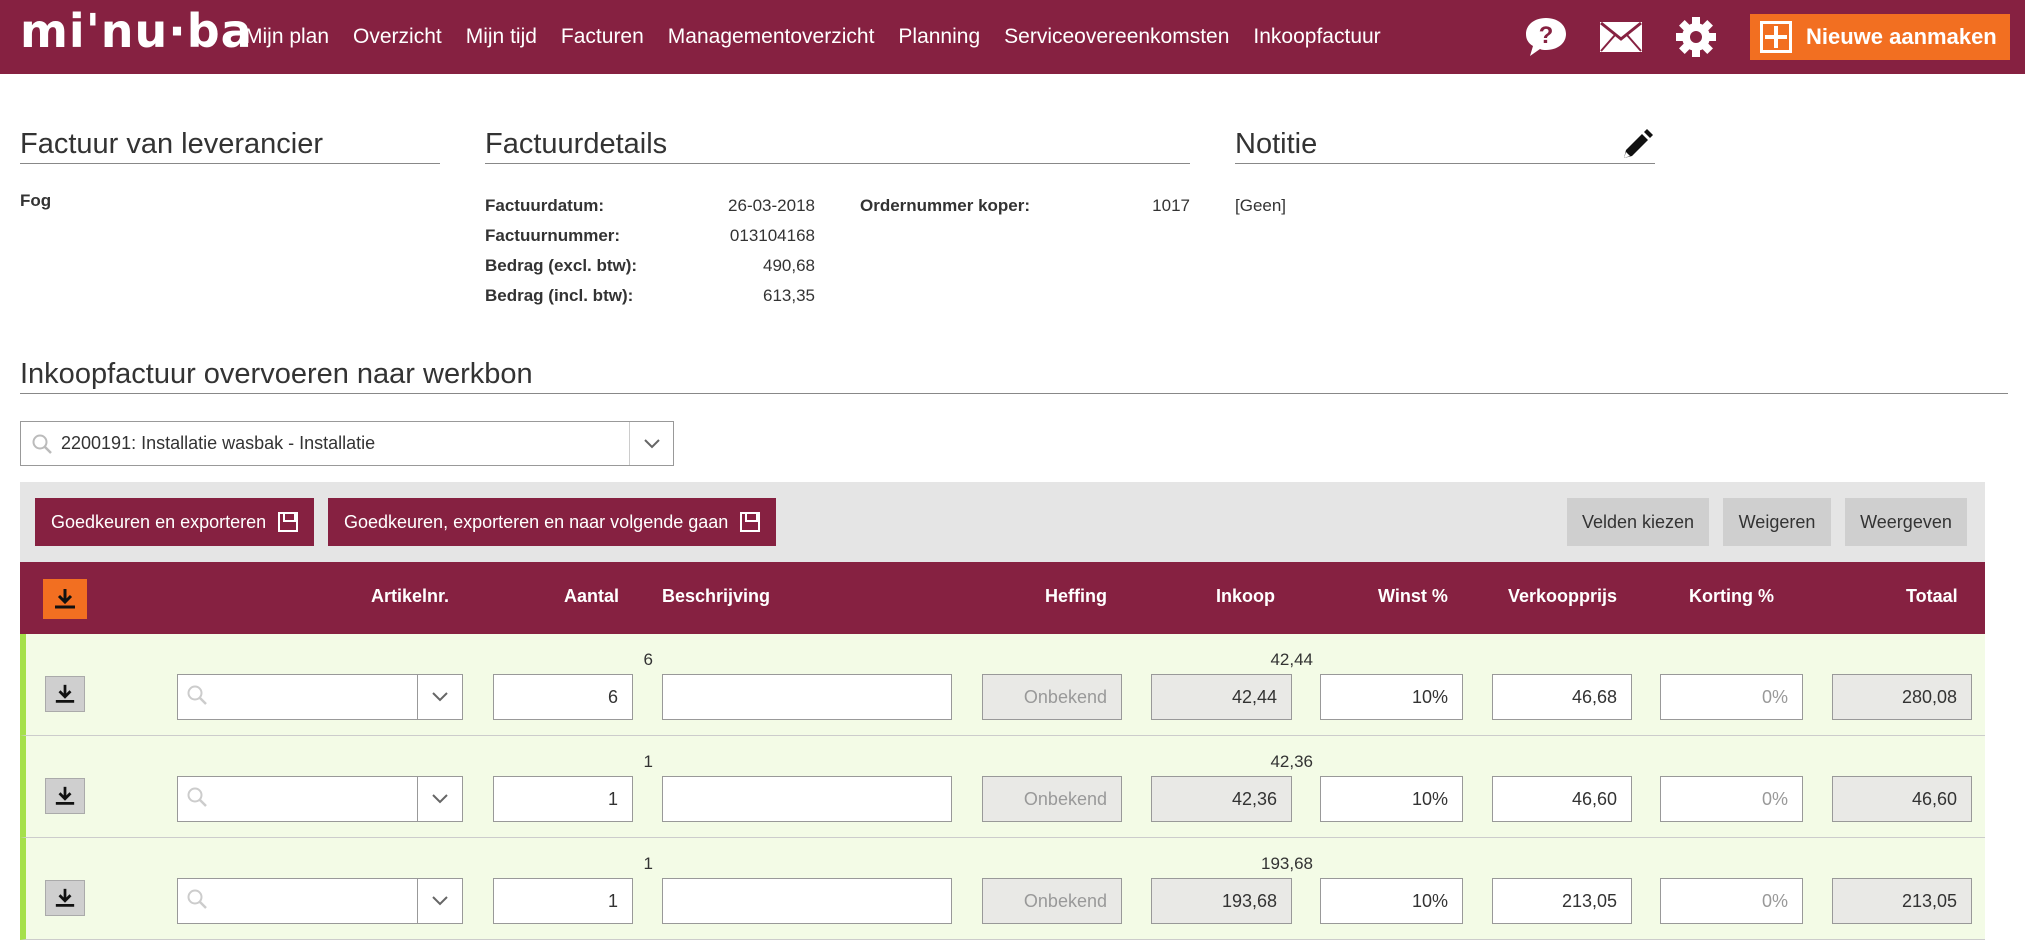  Describe the element at coordinates (159, 521) in the screenshot. I see `approve-export-label: Goedkeuren en exporteren` at that location.